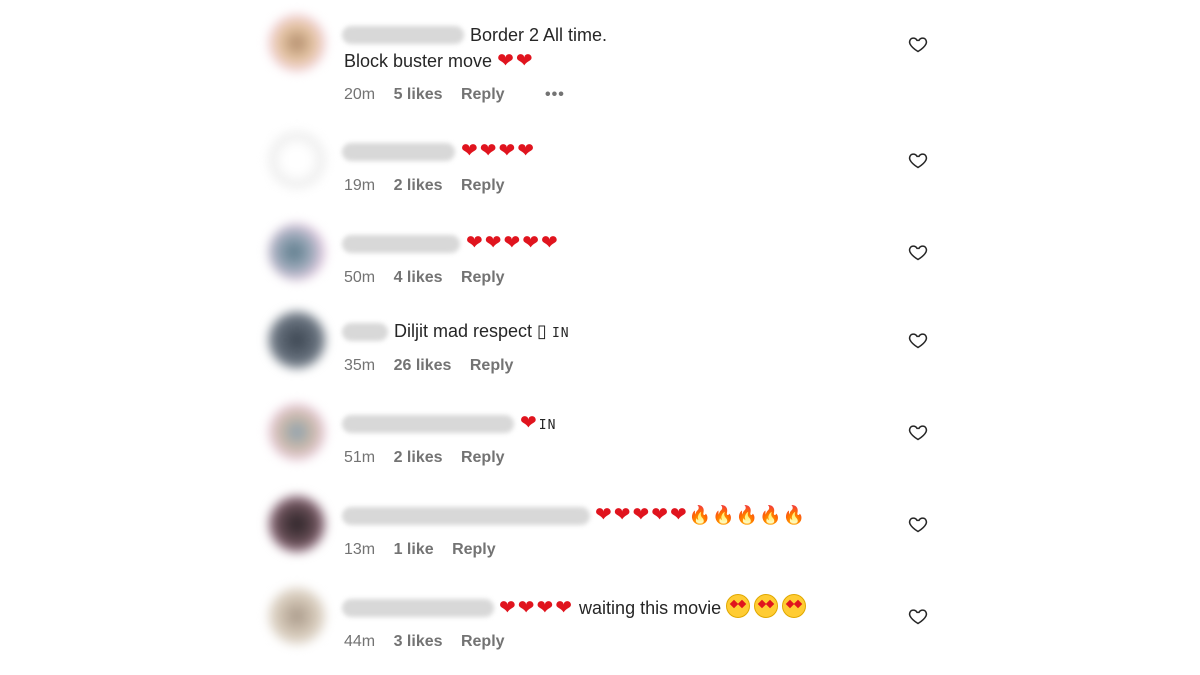 Image resolution: width=1200 pixels, height=675 pixels. I want to click on likes-count: 4 likes, so click(418, 277).